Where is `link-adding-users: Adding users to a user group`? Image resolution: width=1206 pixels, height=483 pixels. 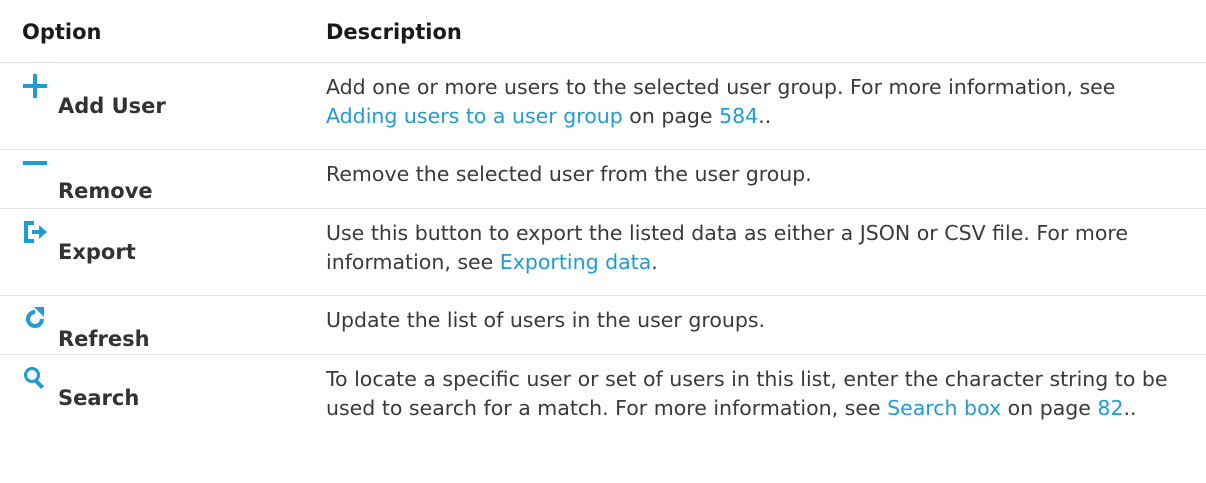 link-adding-users: Adding users to a user group is located at coordinates (474, 116).